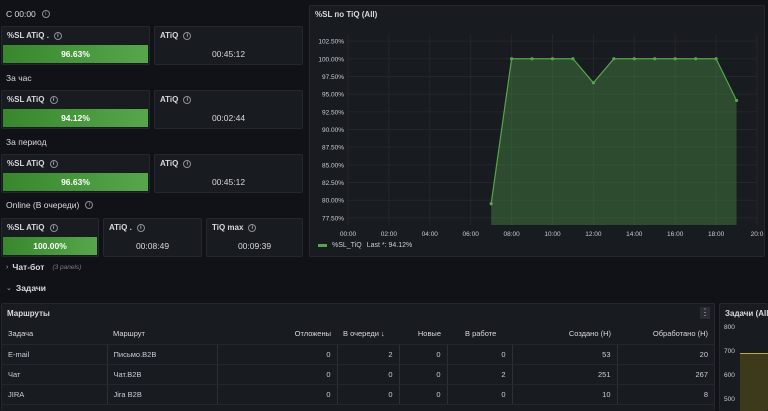  I want to click on atiq-panel-online: ATiQ . i 00:08:49, so click(152, 237).